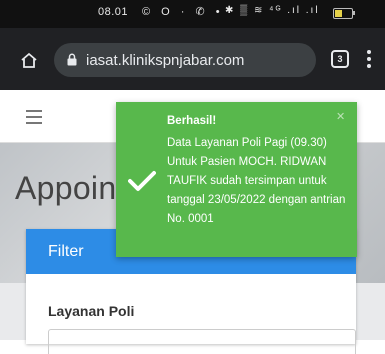 This screenshot has width=385, height=354. I want to click on notification-icons: © O · ✆ •, so click(183, 12).